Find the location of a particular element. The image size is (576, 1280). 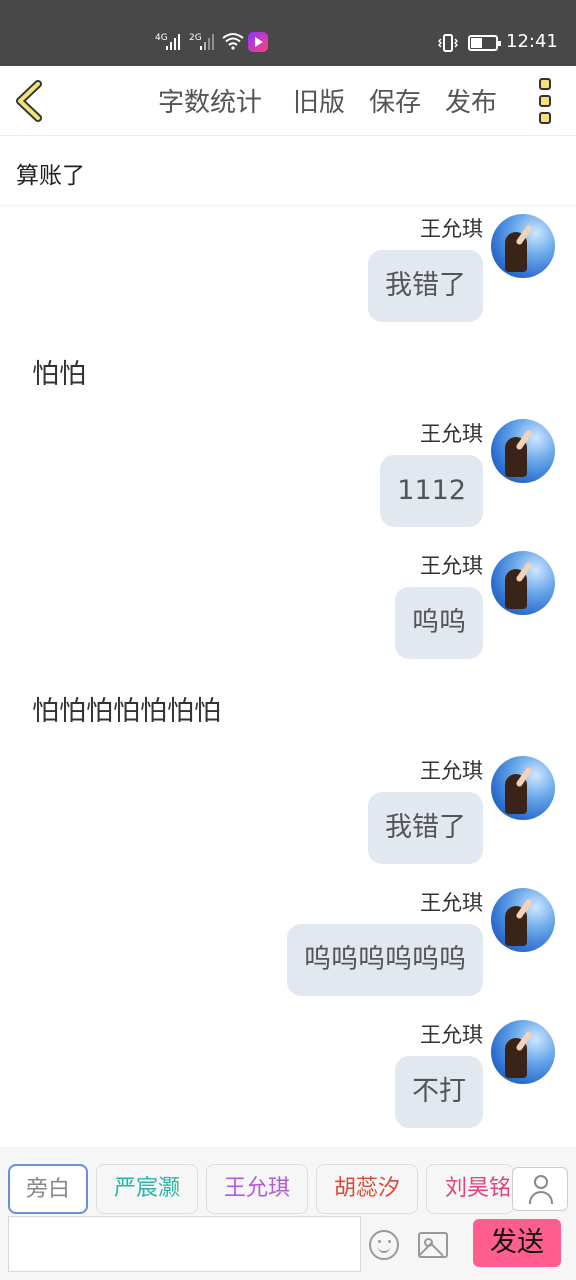

smiley-icon is located at coordinates (384, 1245).